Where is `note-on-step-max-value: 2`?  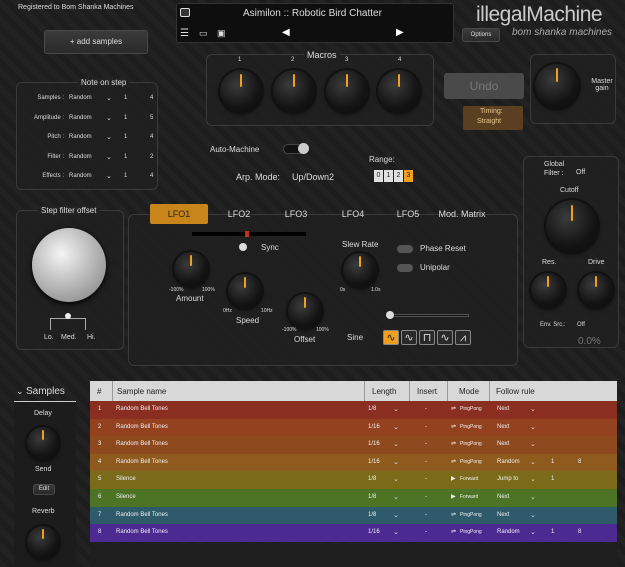 note-on-step-max-value: 2 is located at coordinates (151, 157).